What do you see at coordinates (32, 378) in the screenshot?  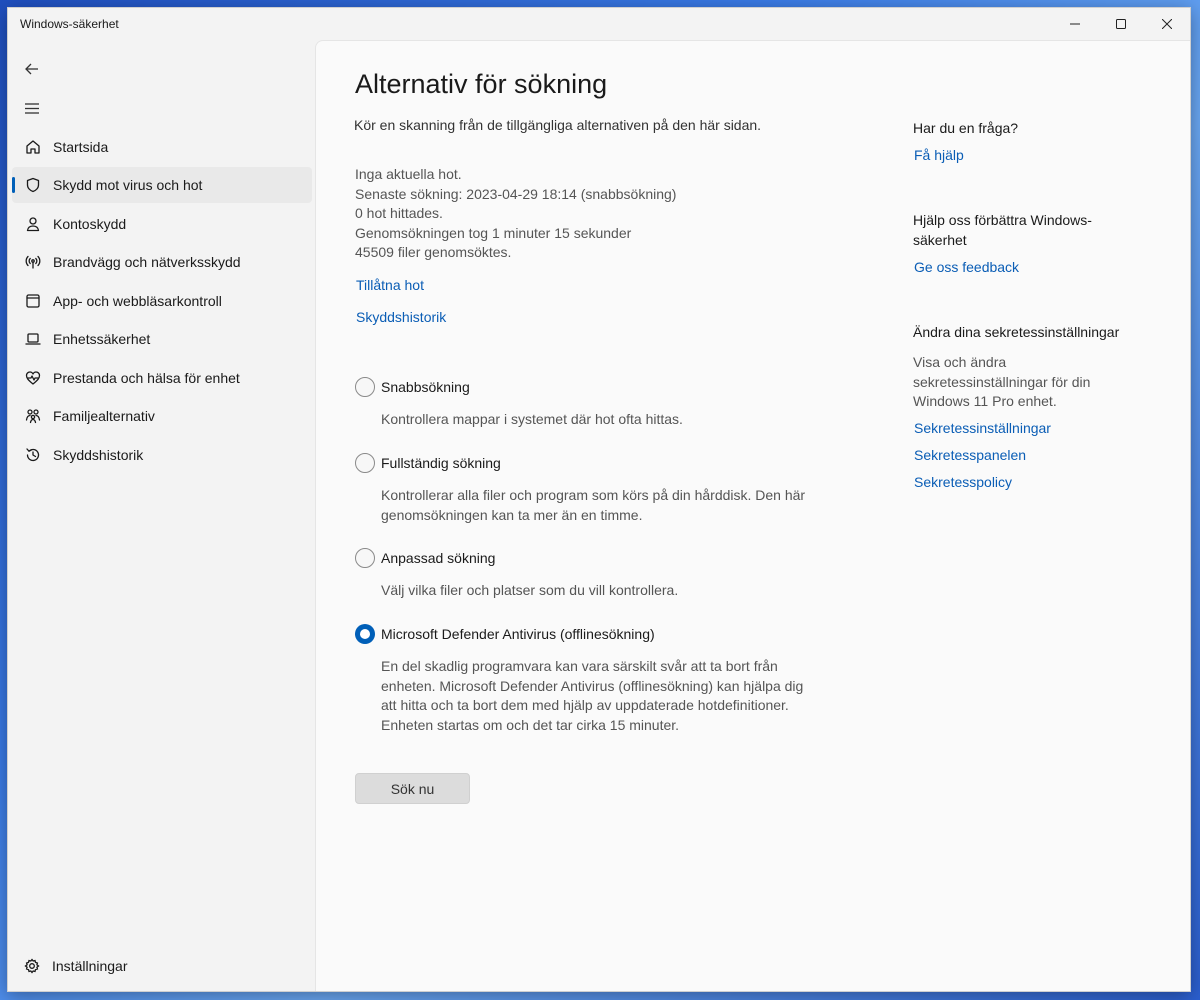 I see `heart-pulse-icon` at bounding box center [32, 378].